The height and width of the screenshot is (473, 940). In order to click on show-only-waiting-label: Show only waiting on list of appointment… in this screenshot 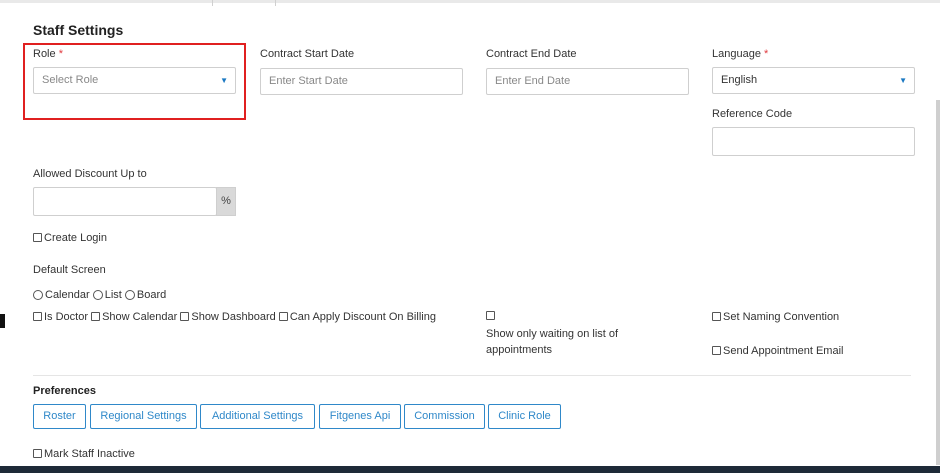, I will do `click(552, 342)`.